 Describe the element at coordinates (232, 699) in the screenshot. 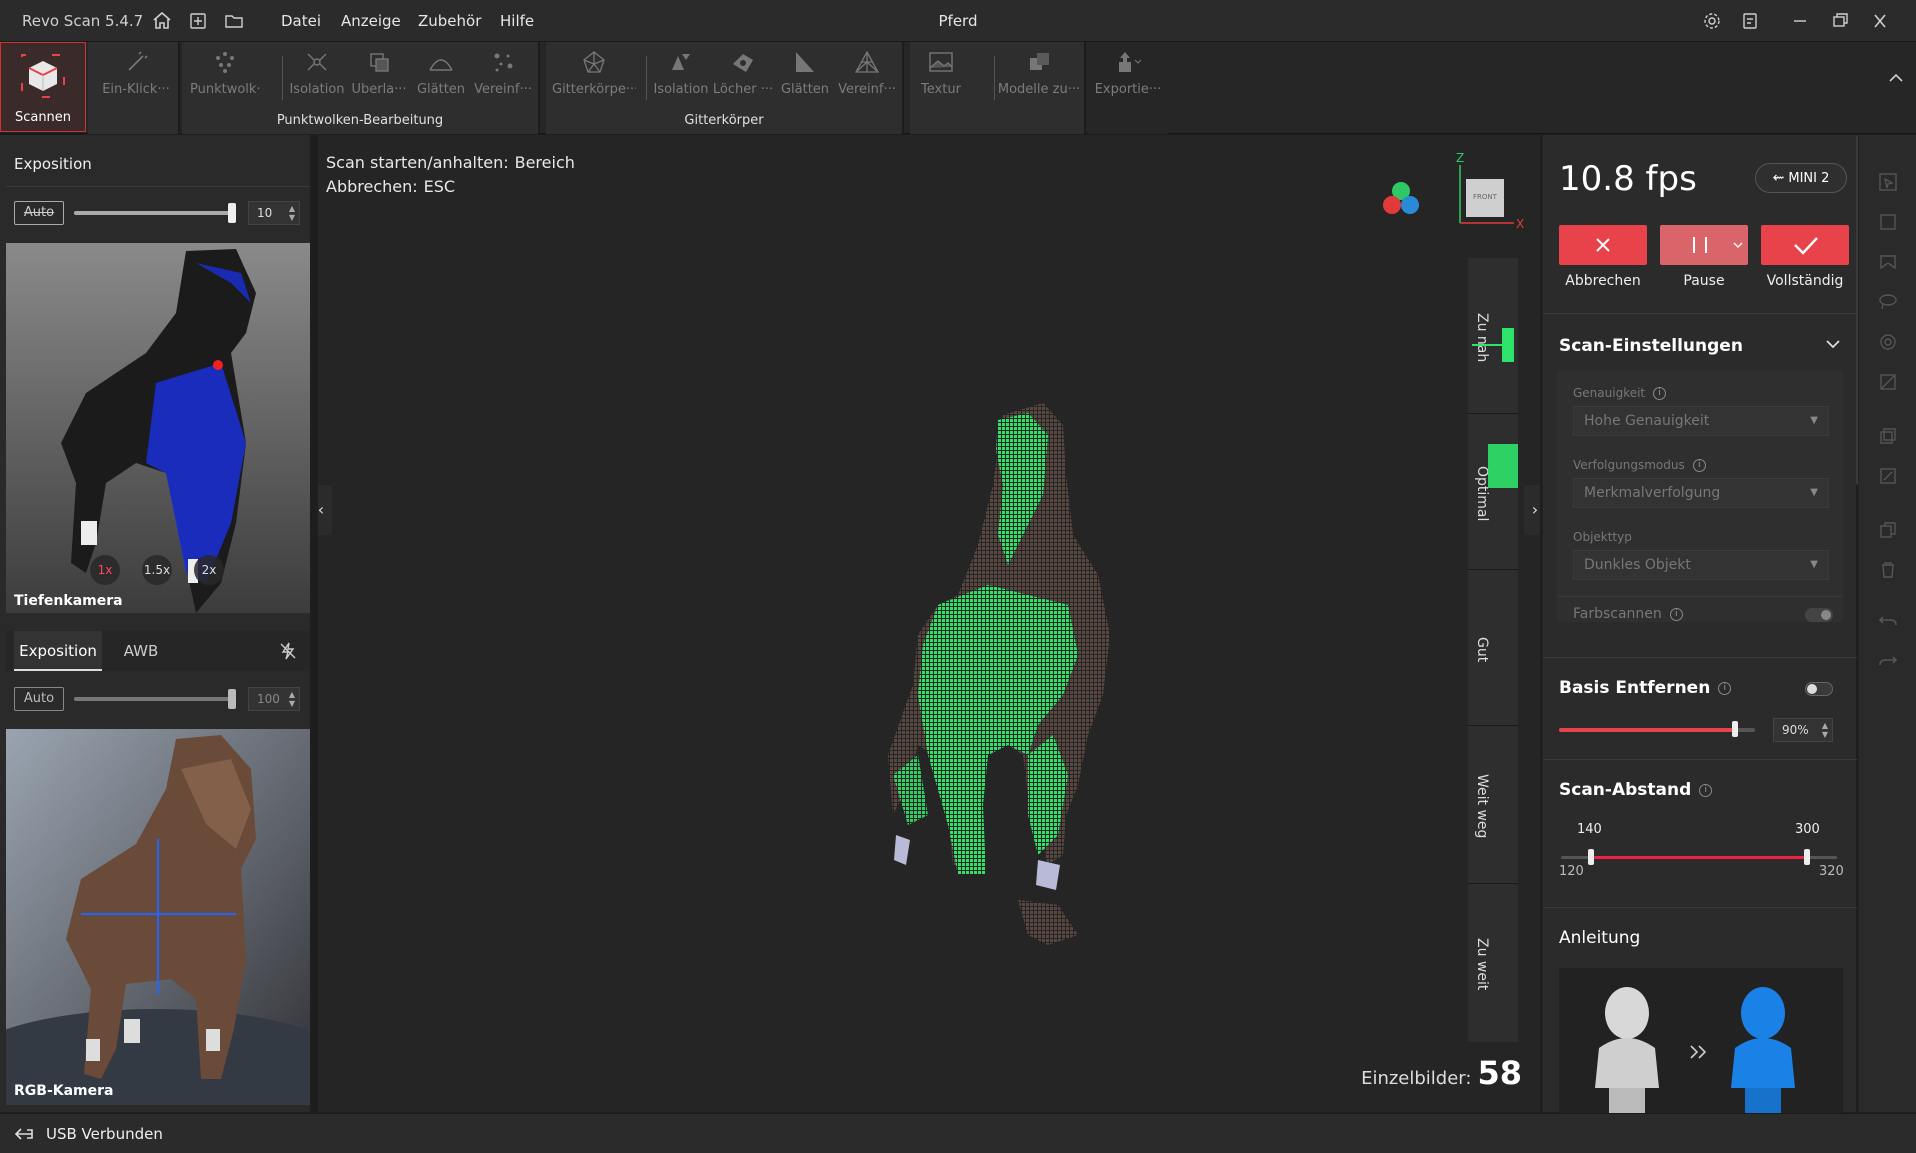

I see `rgb-exposure-thumb` at that location.